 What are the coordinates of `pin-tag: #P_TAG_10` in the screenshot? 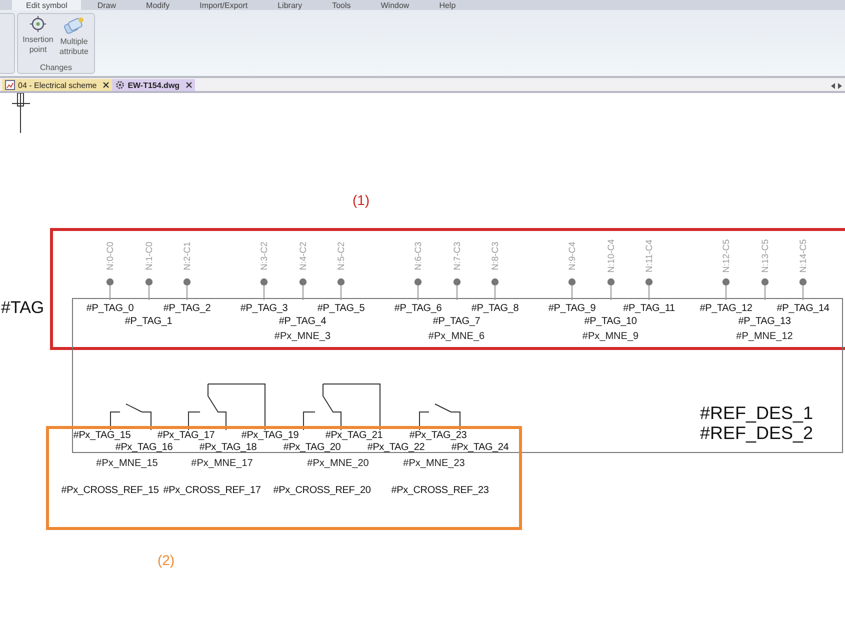 It's located at (610, 321).